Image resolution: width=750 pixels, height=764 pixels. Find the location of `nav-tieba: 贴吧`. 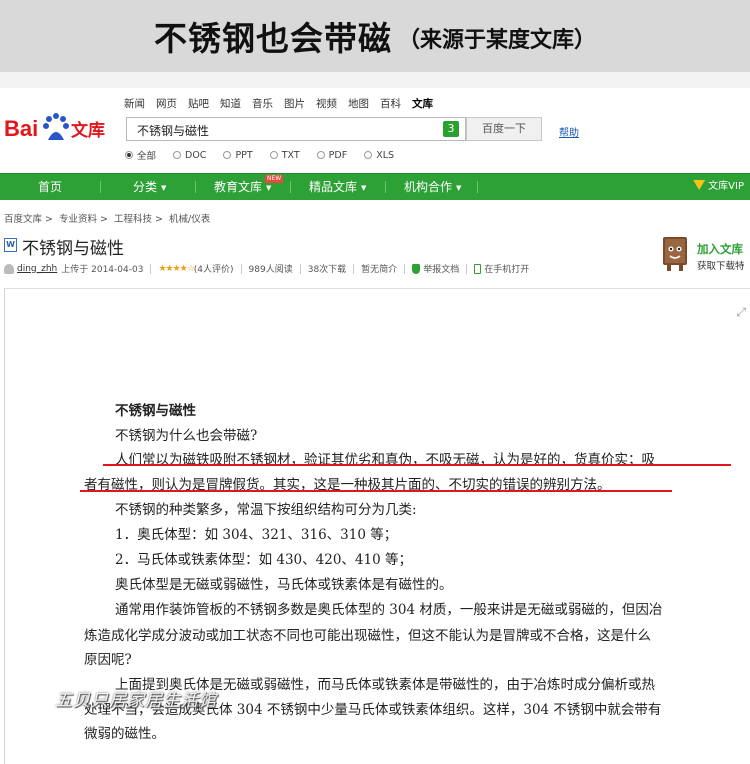

nav-tieba: 贴吧 is located at coordinates (198, 103).